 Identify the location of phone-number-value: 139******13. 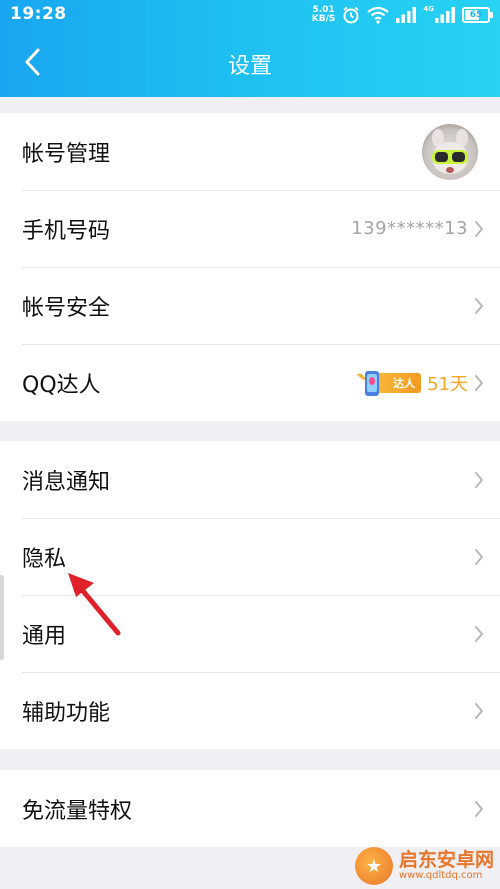
(409, 228).